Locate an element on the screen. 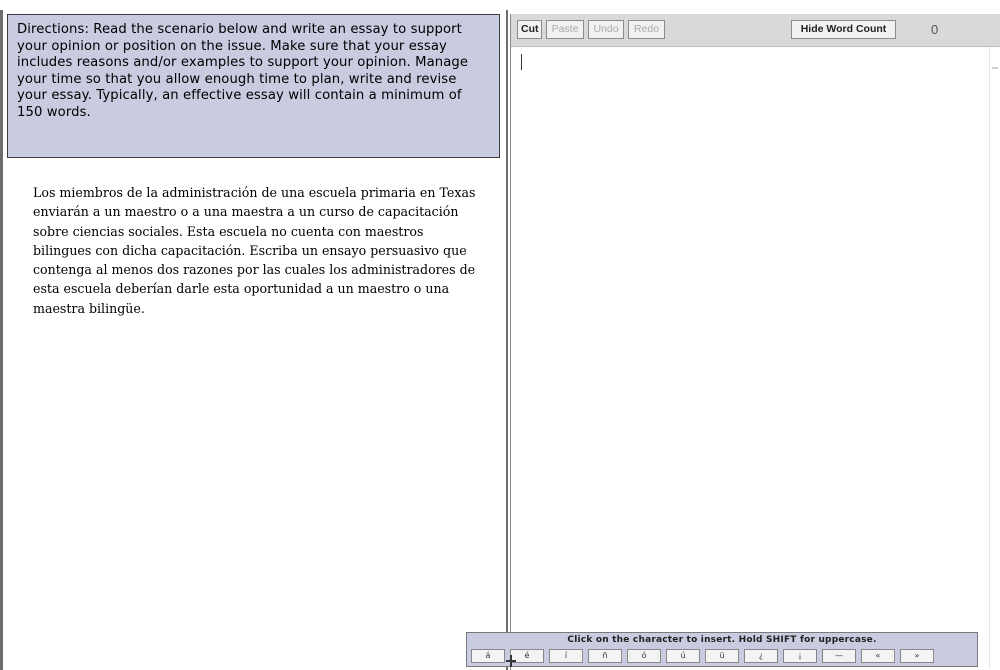 This screenshot has width=1000, height=670. scrollbar-thumb is located at coordinates (995, 68).